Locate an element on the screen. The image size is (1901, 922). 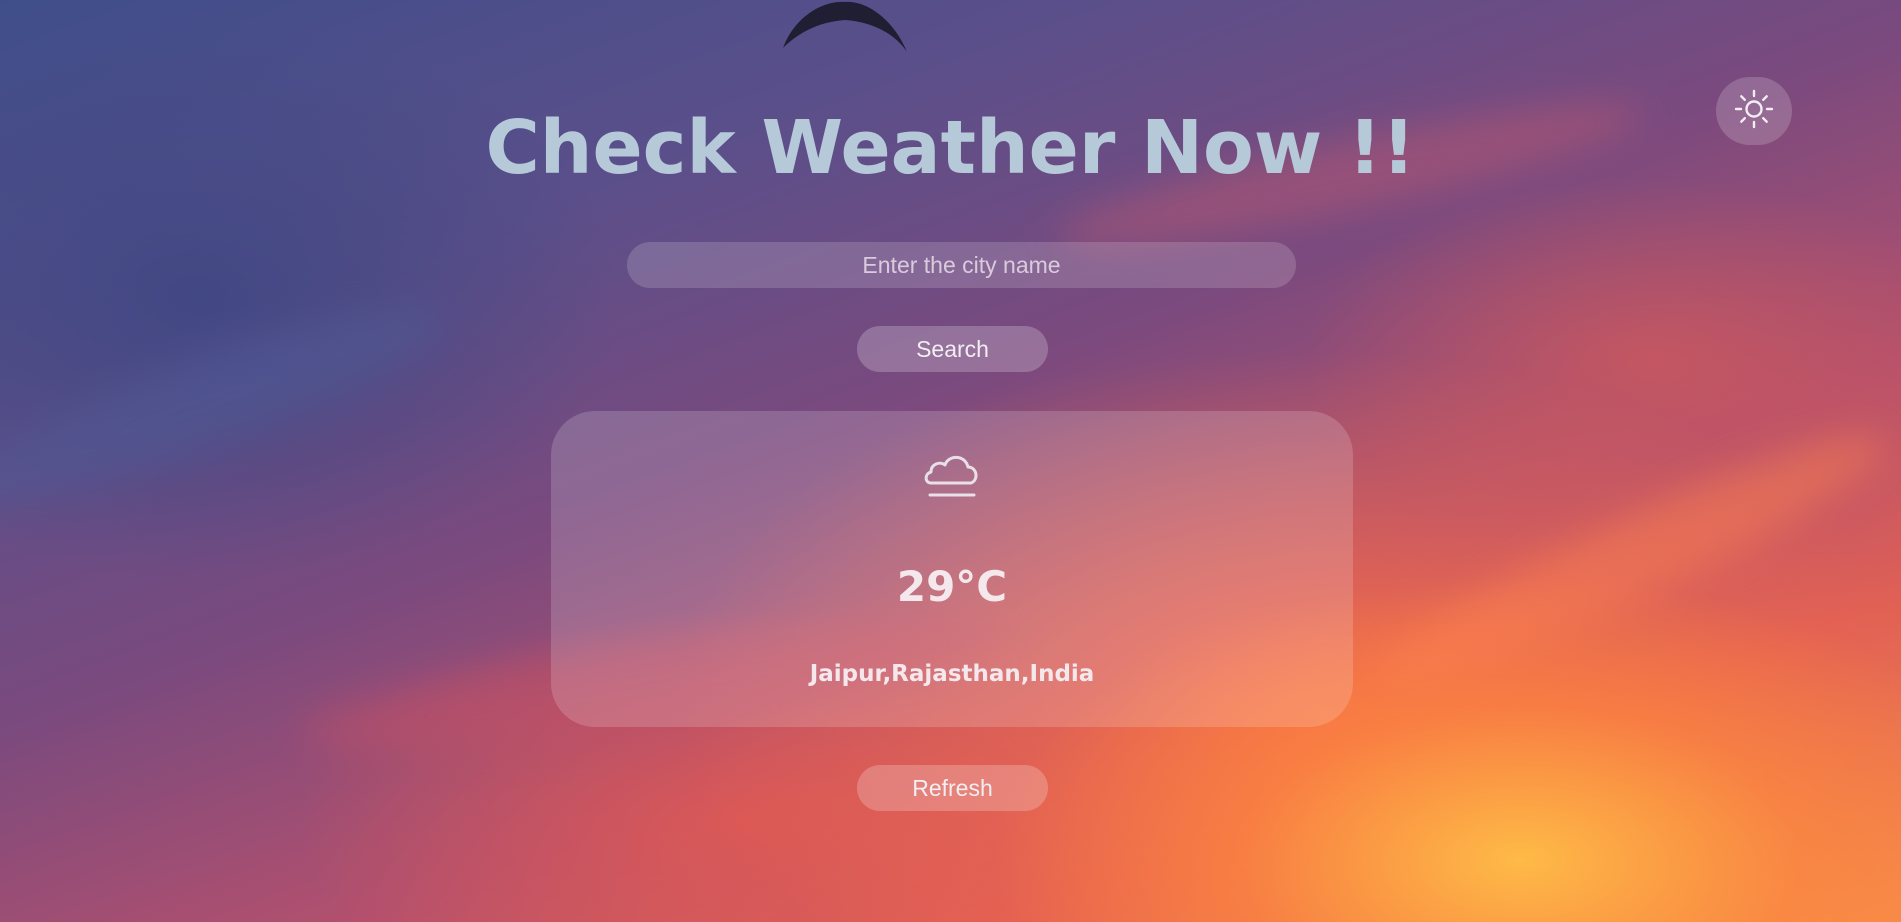
background-bird-silhouette is located at coordinates (845, 30).